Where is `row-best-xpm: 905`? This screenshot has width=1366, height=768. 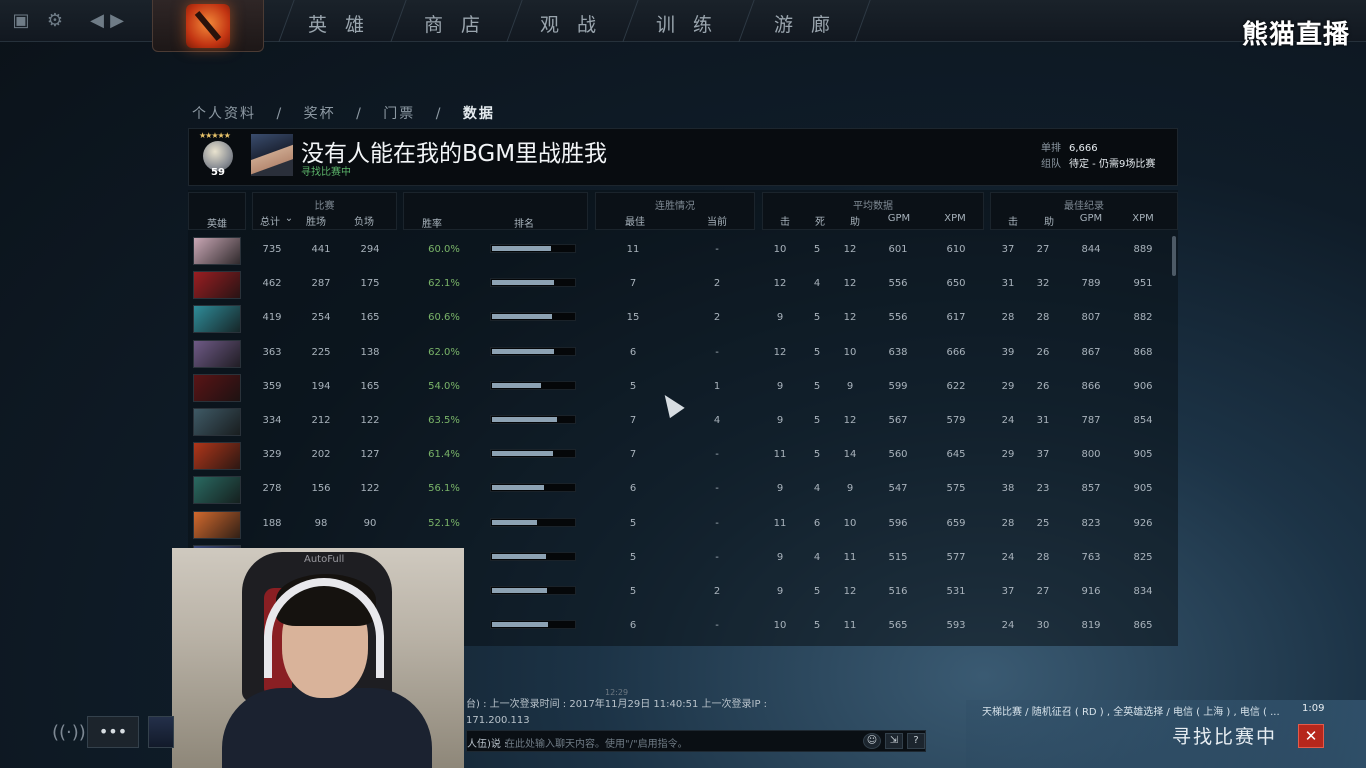 row-best-xpm: 905 is located at coordinates (1143, 455).